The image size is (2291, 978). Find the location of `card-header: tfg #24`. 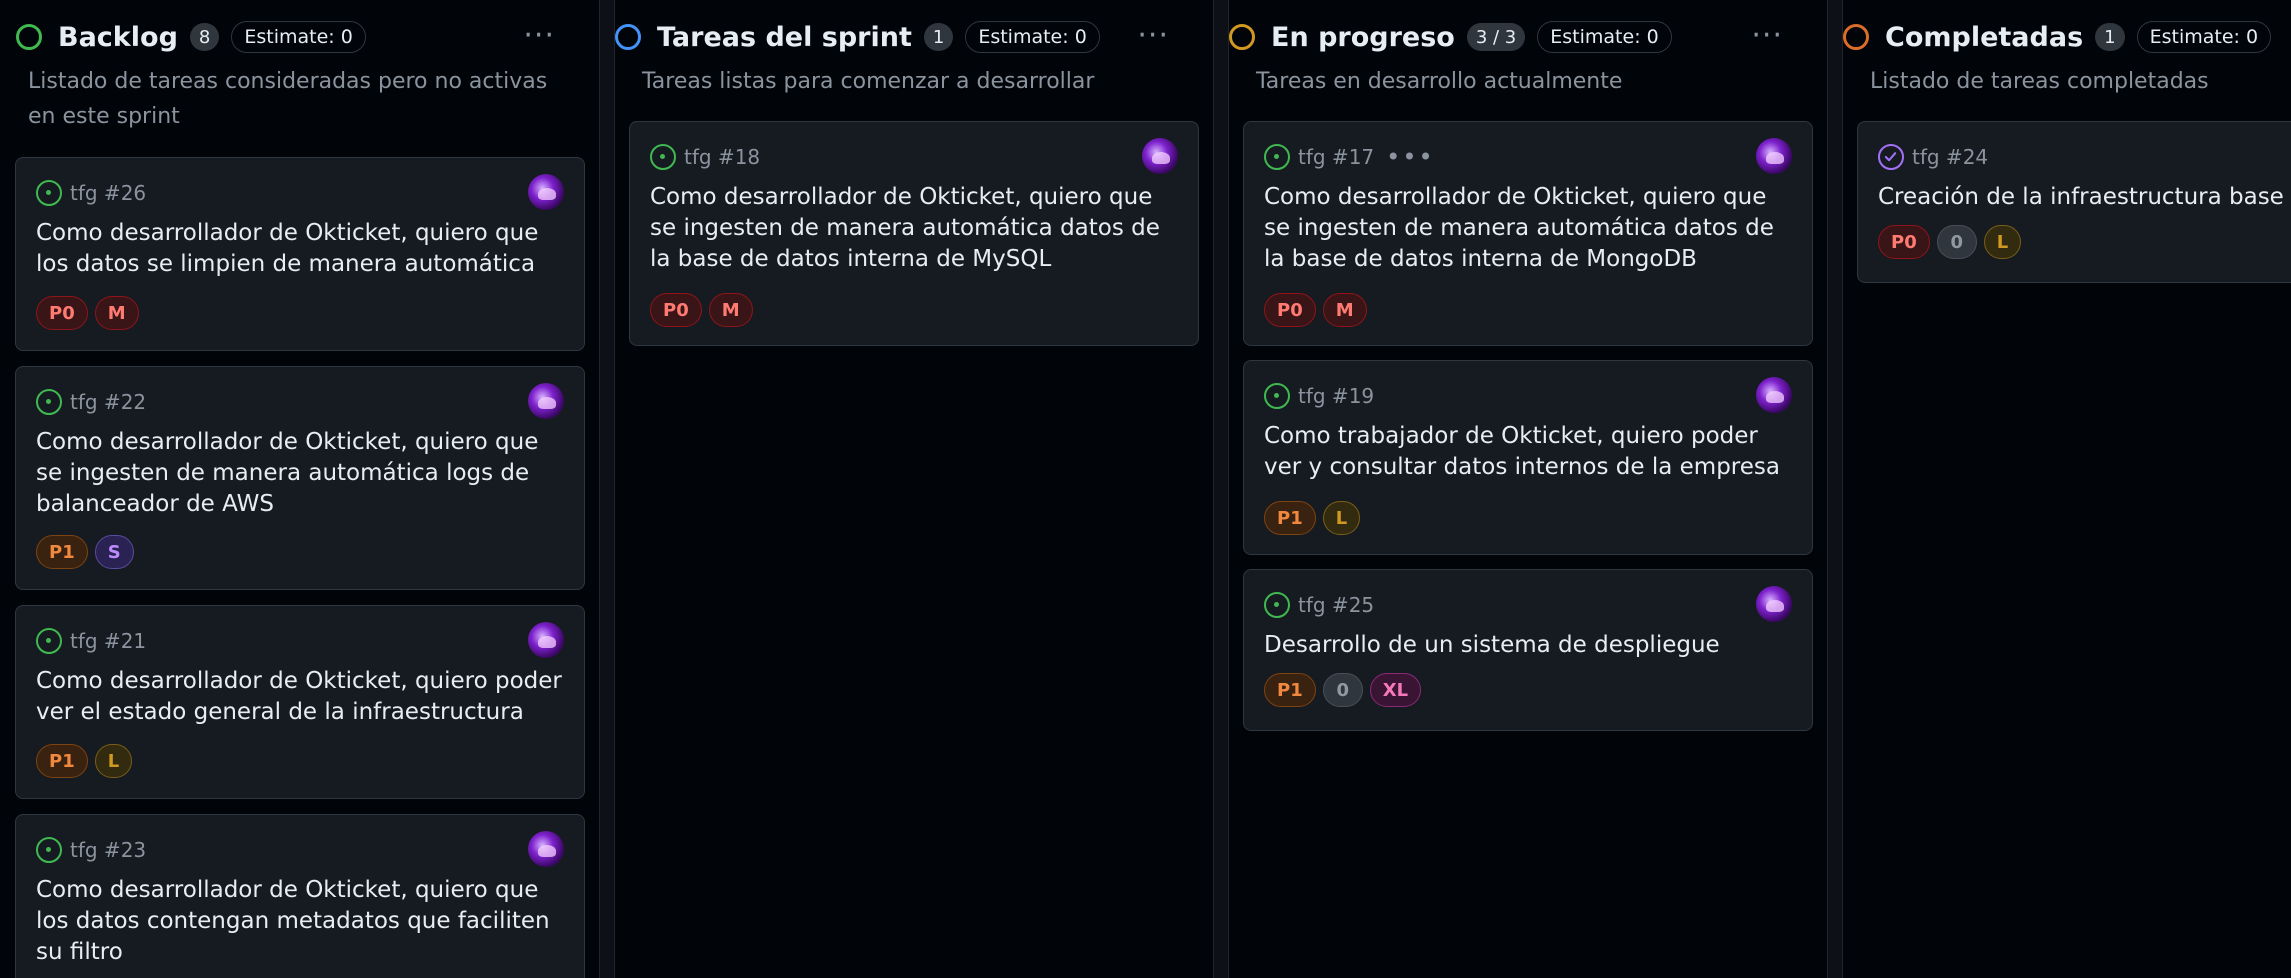

card-header: tfg #24 is located at coordinates (1933, 157).